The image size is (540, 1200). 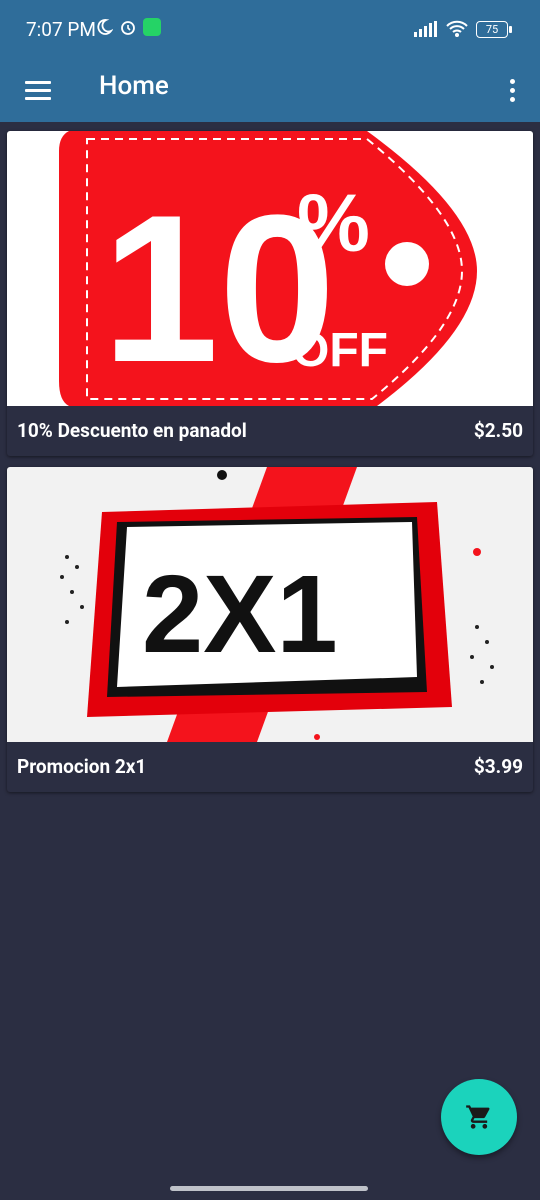 What do you see at coordinates (132, 430) in the screenshot?
I see `product-name: 10% Descuento en panadol` at bounding box center [132, 430].